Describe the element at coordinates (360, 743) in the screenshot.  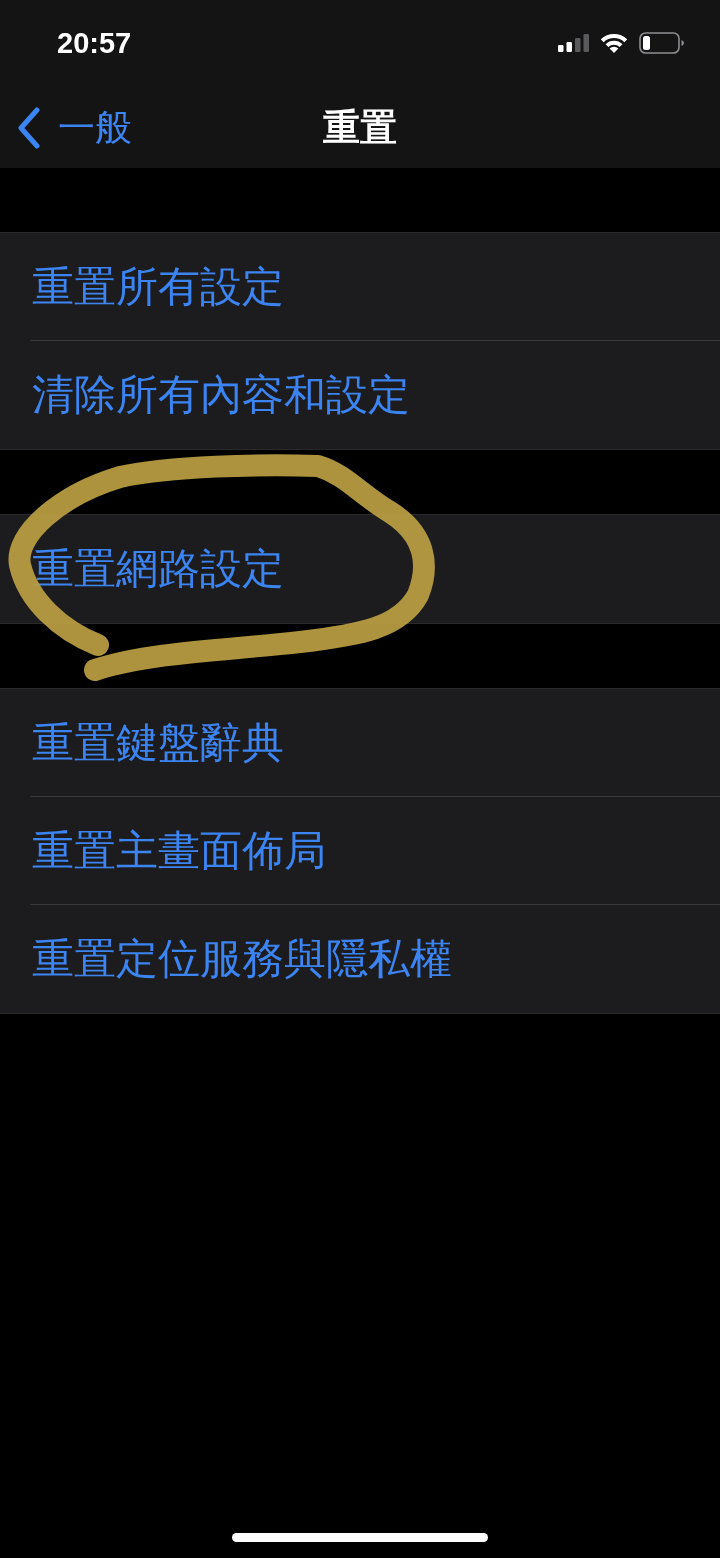
I see `settings-option: 重置鍵盤辭典` at that location.